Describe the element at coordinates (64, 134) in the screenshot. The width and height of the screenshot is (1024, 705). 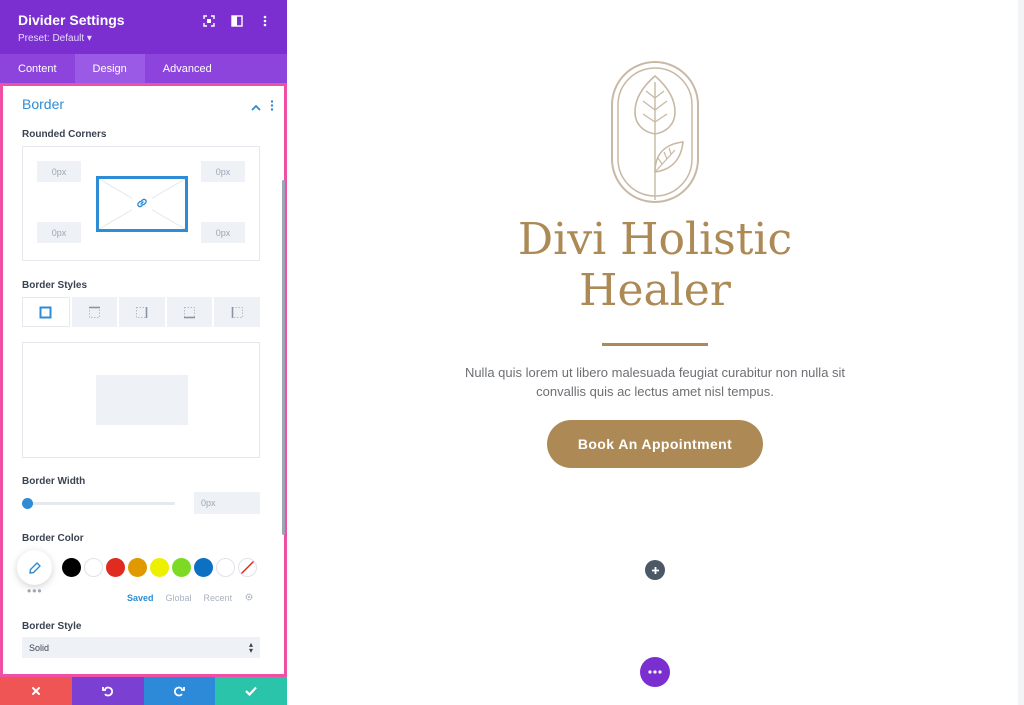
I see `rounded-corners-label: Rounded Corners` at that location.